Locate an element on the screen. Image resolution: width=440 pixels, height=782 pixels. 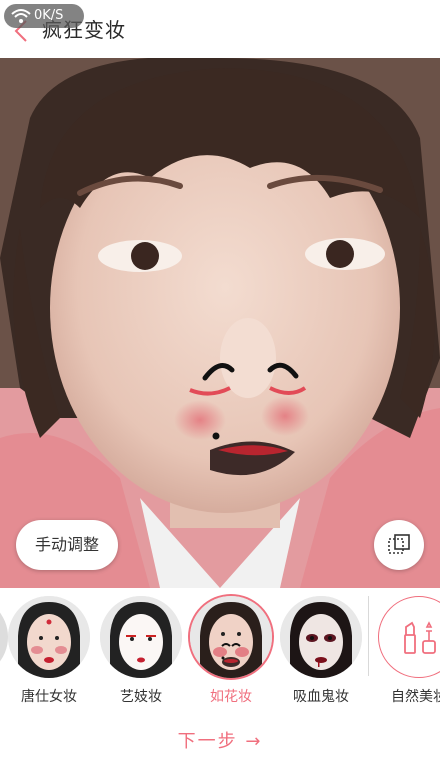
network-status-badge: 0K/S is located at coordinates (44, 16).